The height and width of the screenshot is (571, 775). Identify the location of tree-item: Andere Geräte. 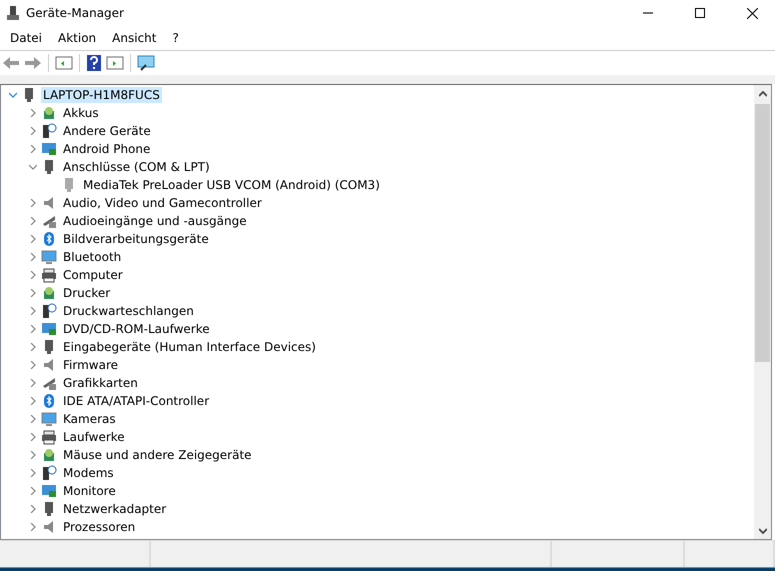
(107, 131).